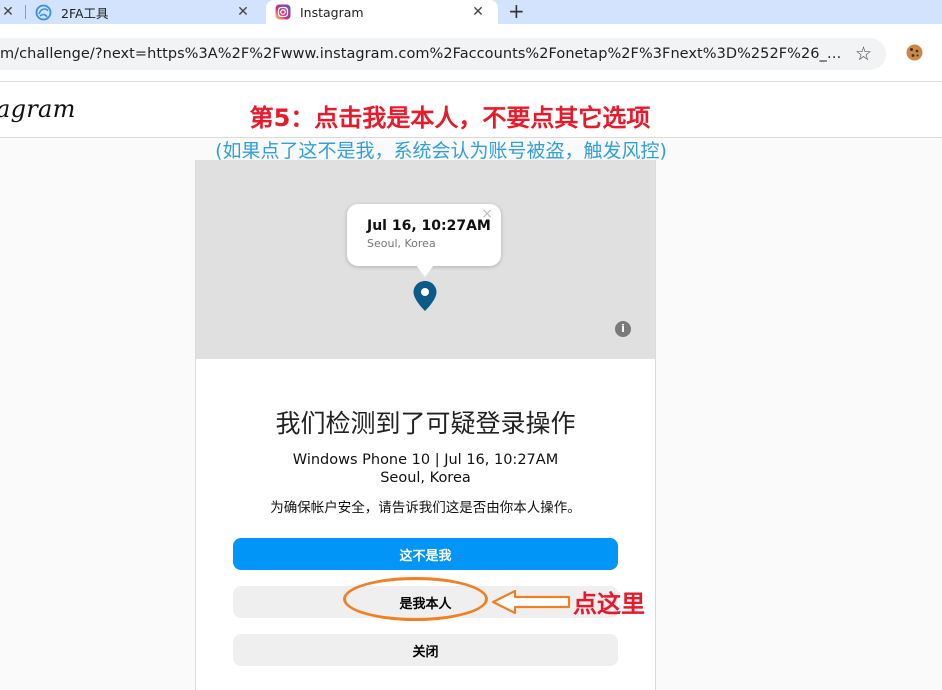  Describe the element at coordinates (425, 554) in the screenshot. I see `not-me-button: 这不是我` at that location.